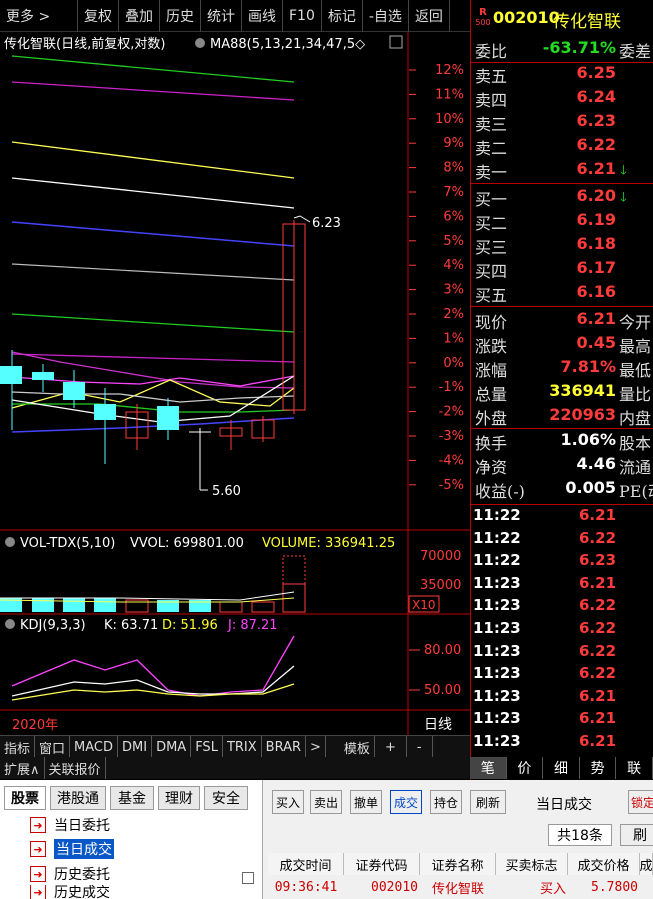 The width and height of the screenshot is (653, 899). What do you see at coordinates (382, 864) in the screenshot?
I see `header-stock-code: 证券代码` at bounding box center [382, 864].